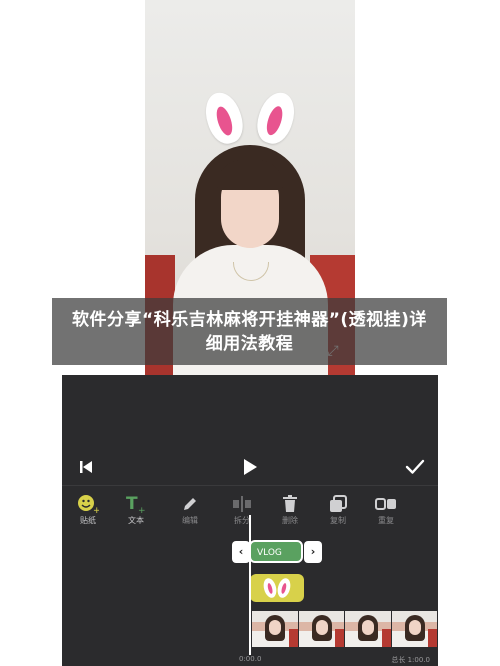 The height and width of the screenshot is (666, 500). What do you see at coordinates (415, 467) in the screenshot?
I see `checkmark-icon` at bounding box center [415, 467].